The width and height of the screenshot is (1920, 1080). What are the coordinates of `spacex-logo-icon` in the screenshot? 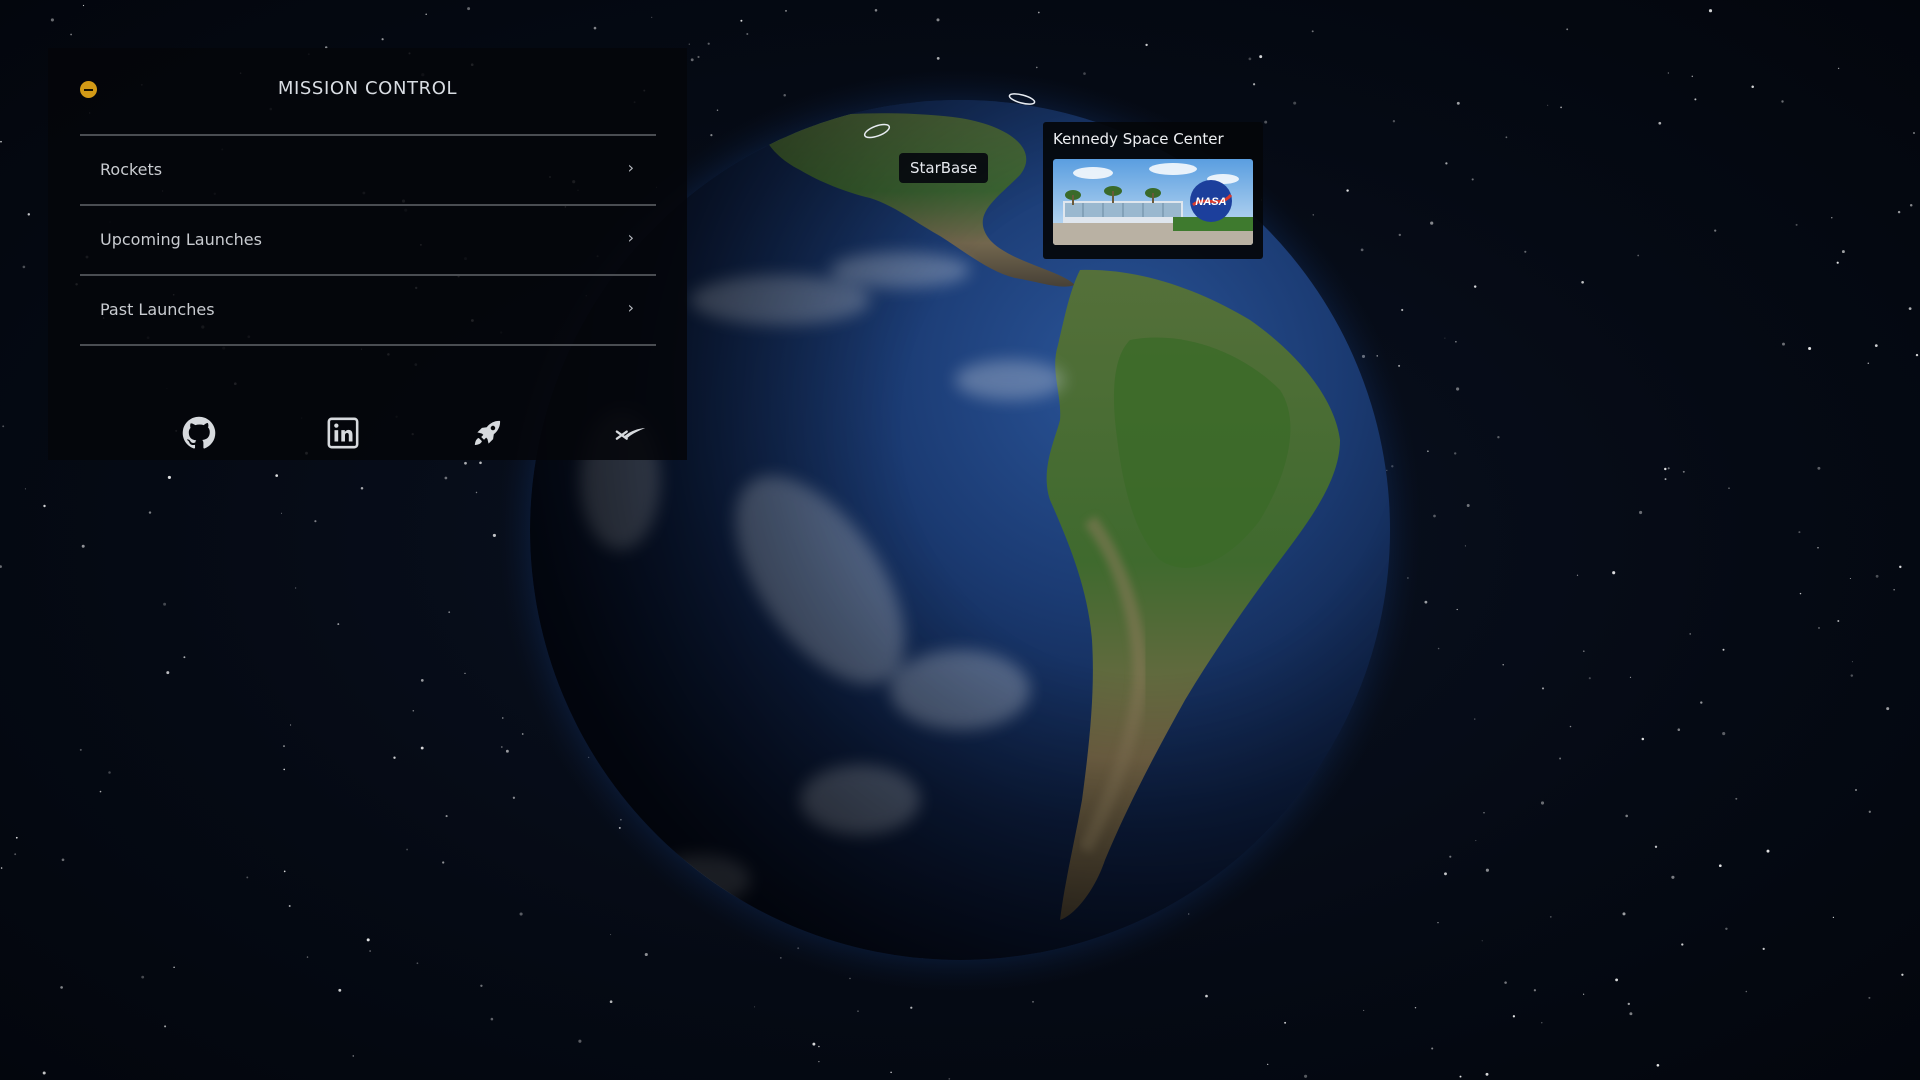 It's located at (631, 433).